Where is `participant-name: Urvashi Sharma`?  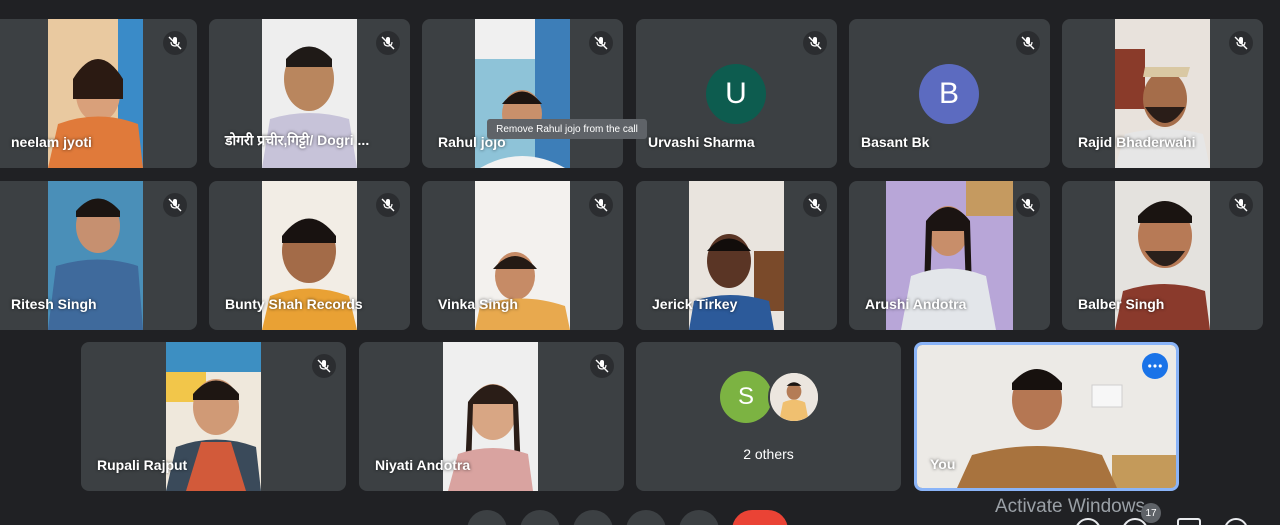 participant-name: Urvashi Sharma is located at coordinates (701, 142).